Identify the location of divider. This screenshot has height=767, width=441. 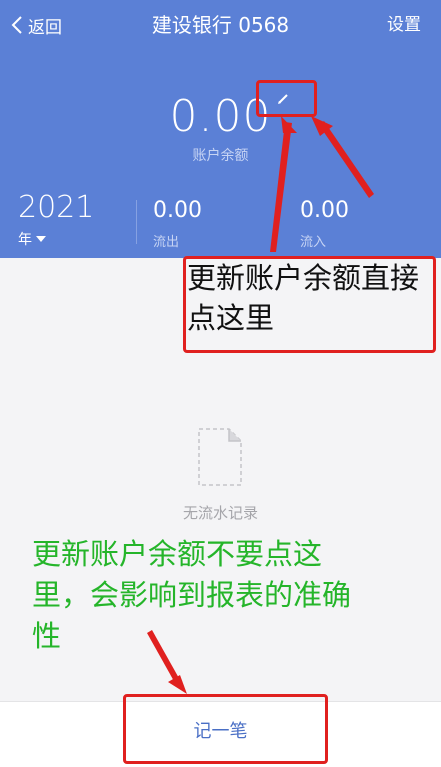
(136, 222).